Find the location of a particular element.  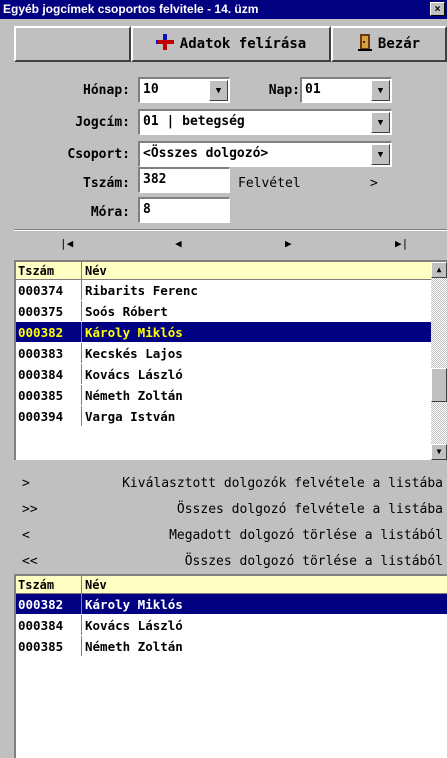

add-icon is located at coordinates (164, 44).